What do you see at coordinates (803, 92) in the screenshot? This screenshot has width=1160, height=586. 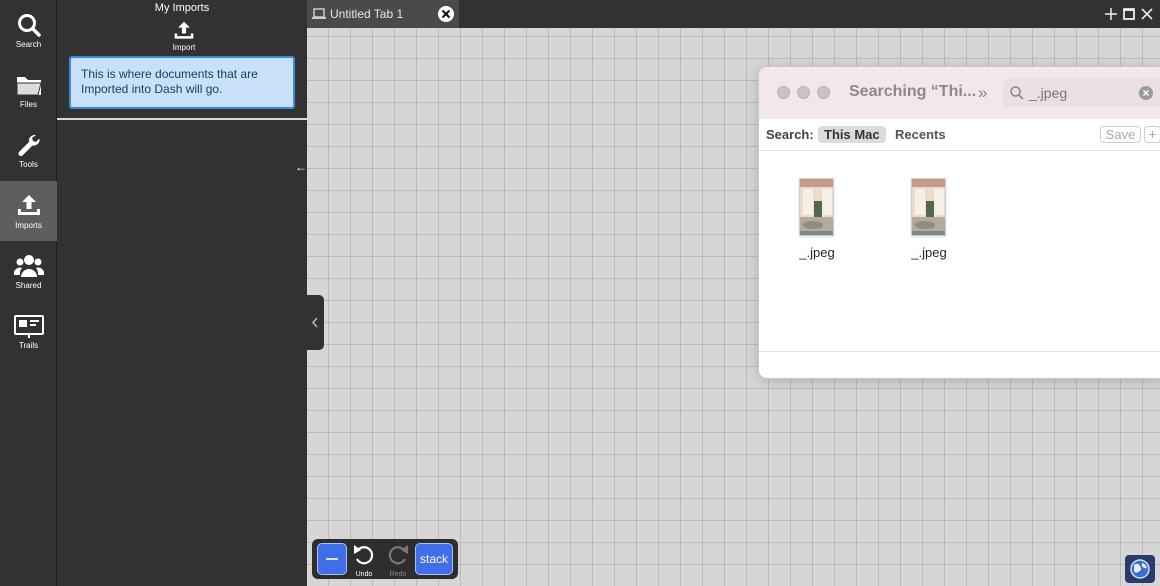 I see `minimize-window-dot` at bounding box center [803, 92].